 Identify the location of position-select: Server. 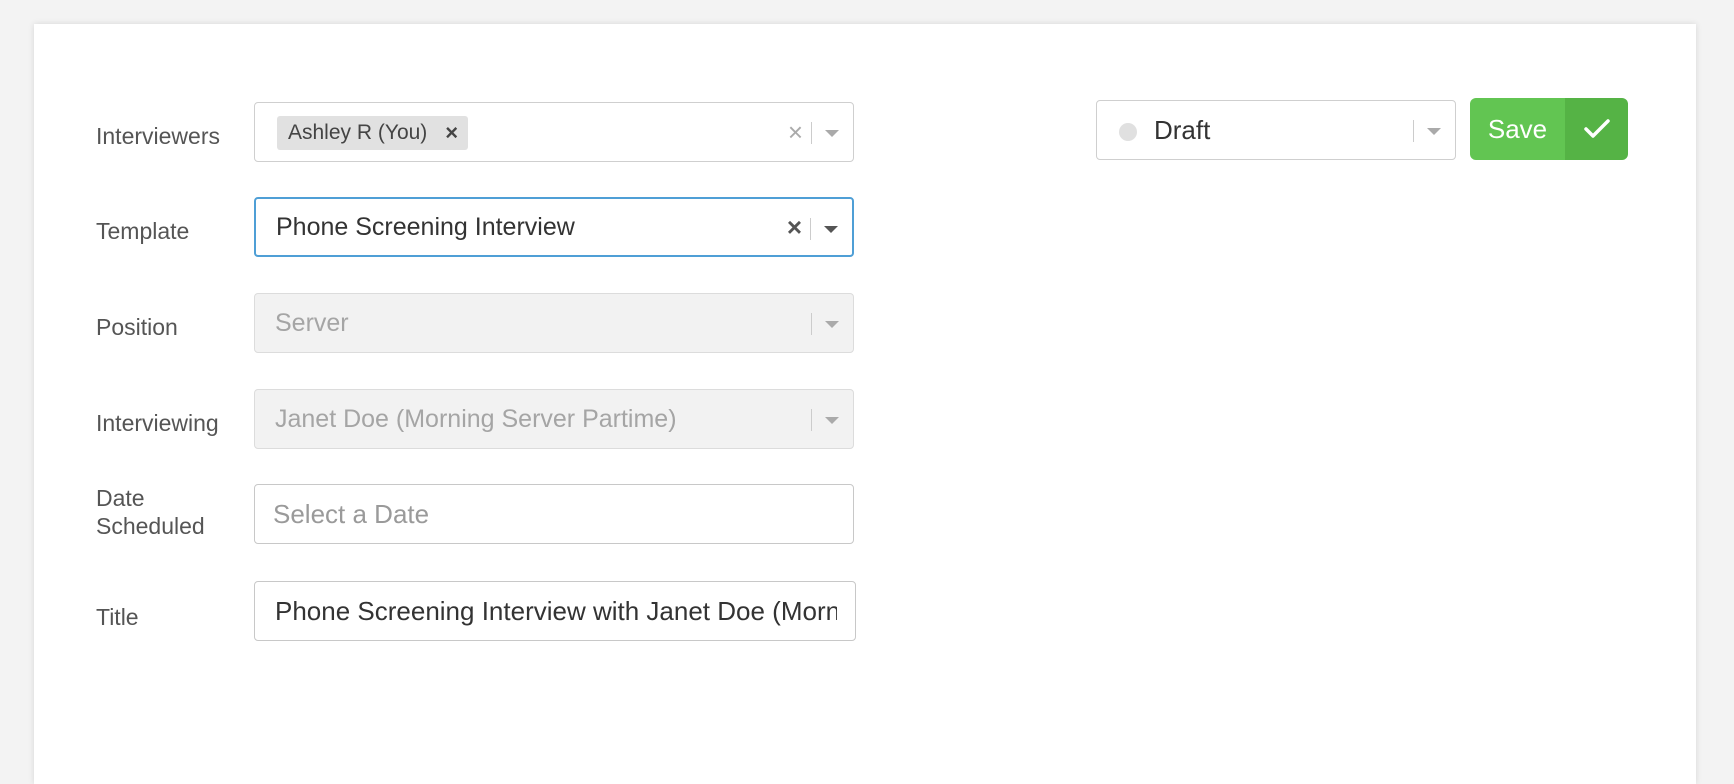
(554, 323).